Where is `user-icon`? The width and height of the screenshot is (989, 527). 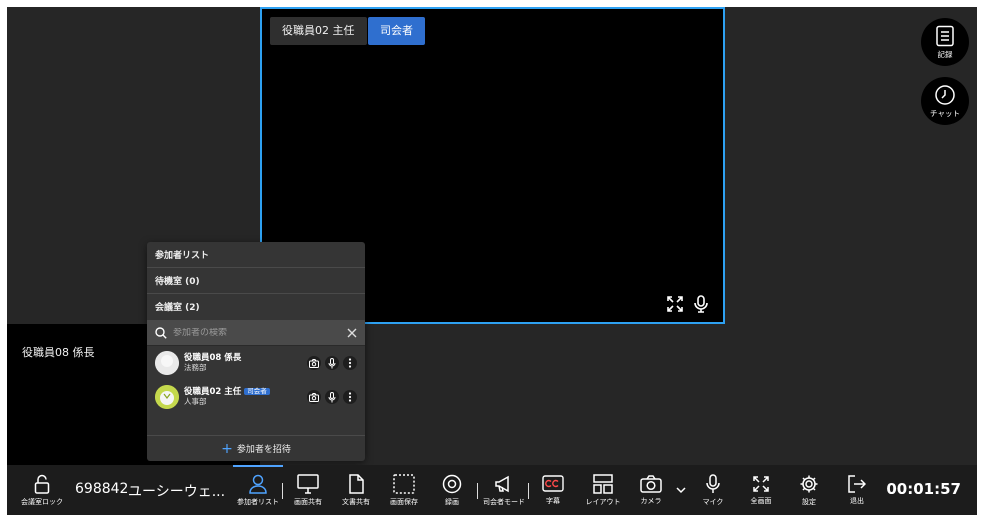 user-icon is located at coordinates (258, 484).